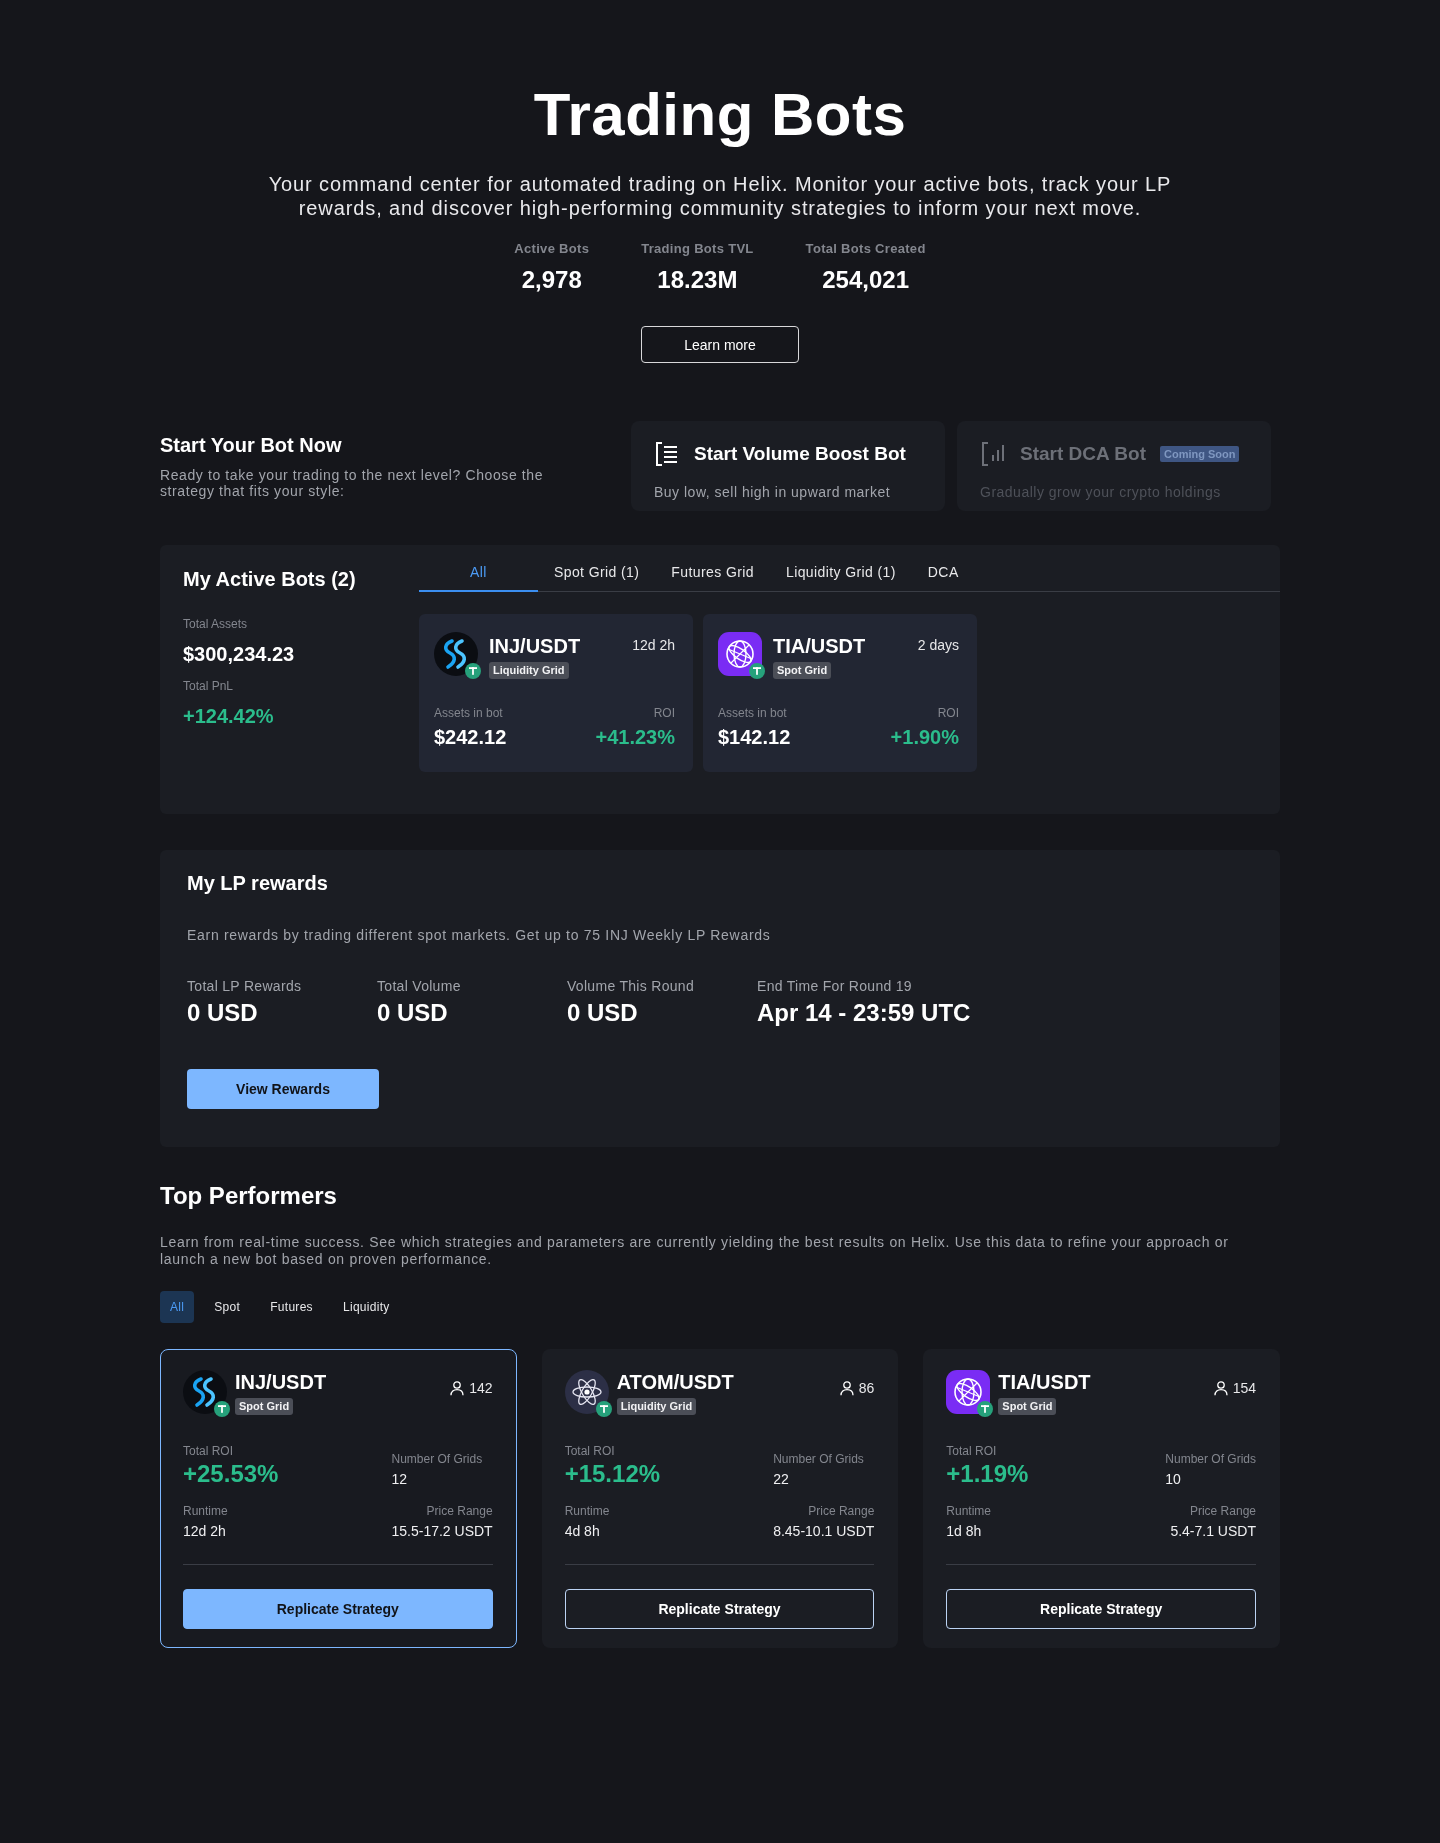  Describe the element at coordinates (993, 454) in the screenshot. I see `bar-chart-icon` at that location.